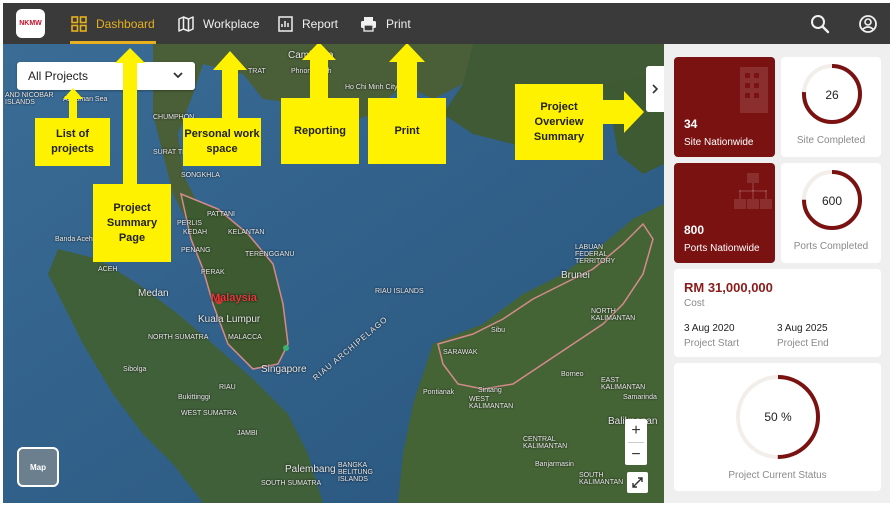 The height and width of the screenshot is (508, 896). I want to click on nav-dashboard: Dashboard, so click(113, 23).